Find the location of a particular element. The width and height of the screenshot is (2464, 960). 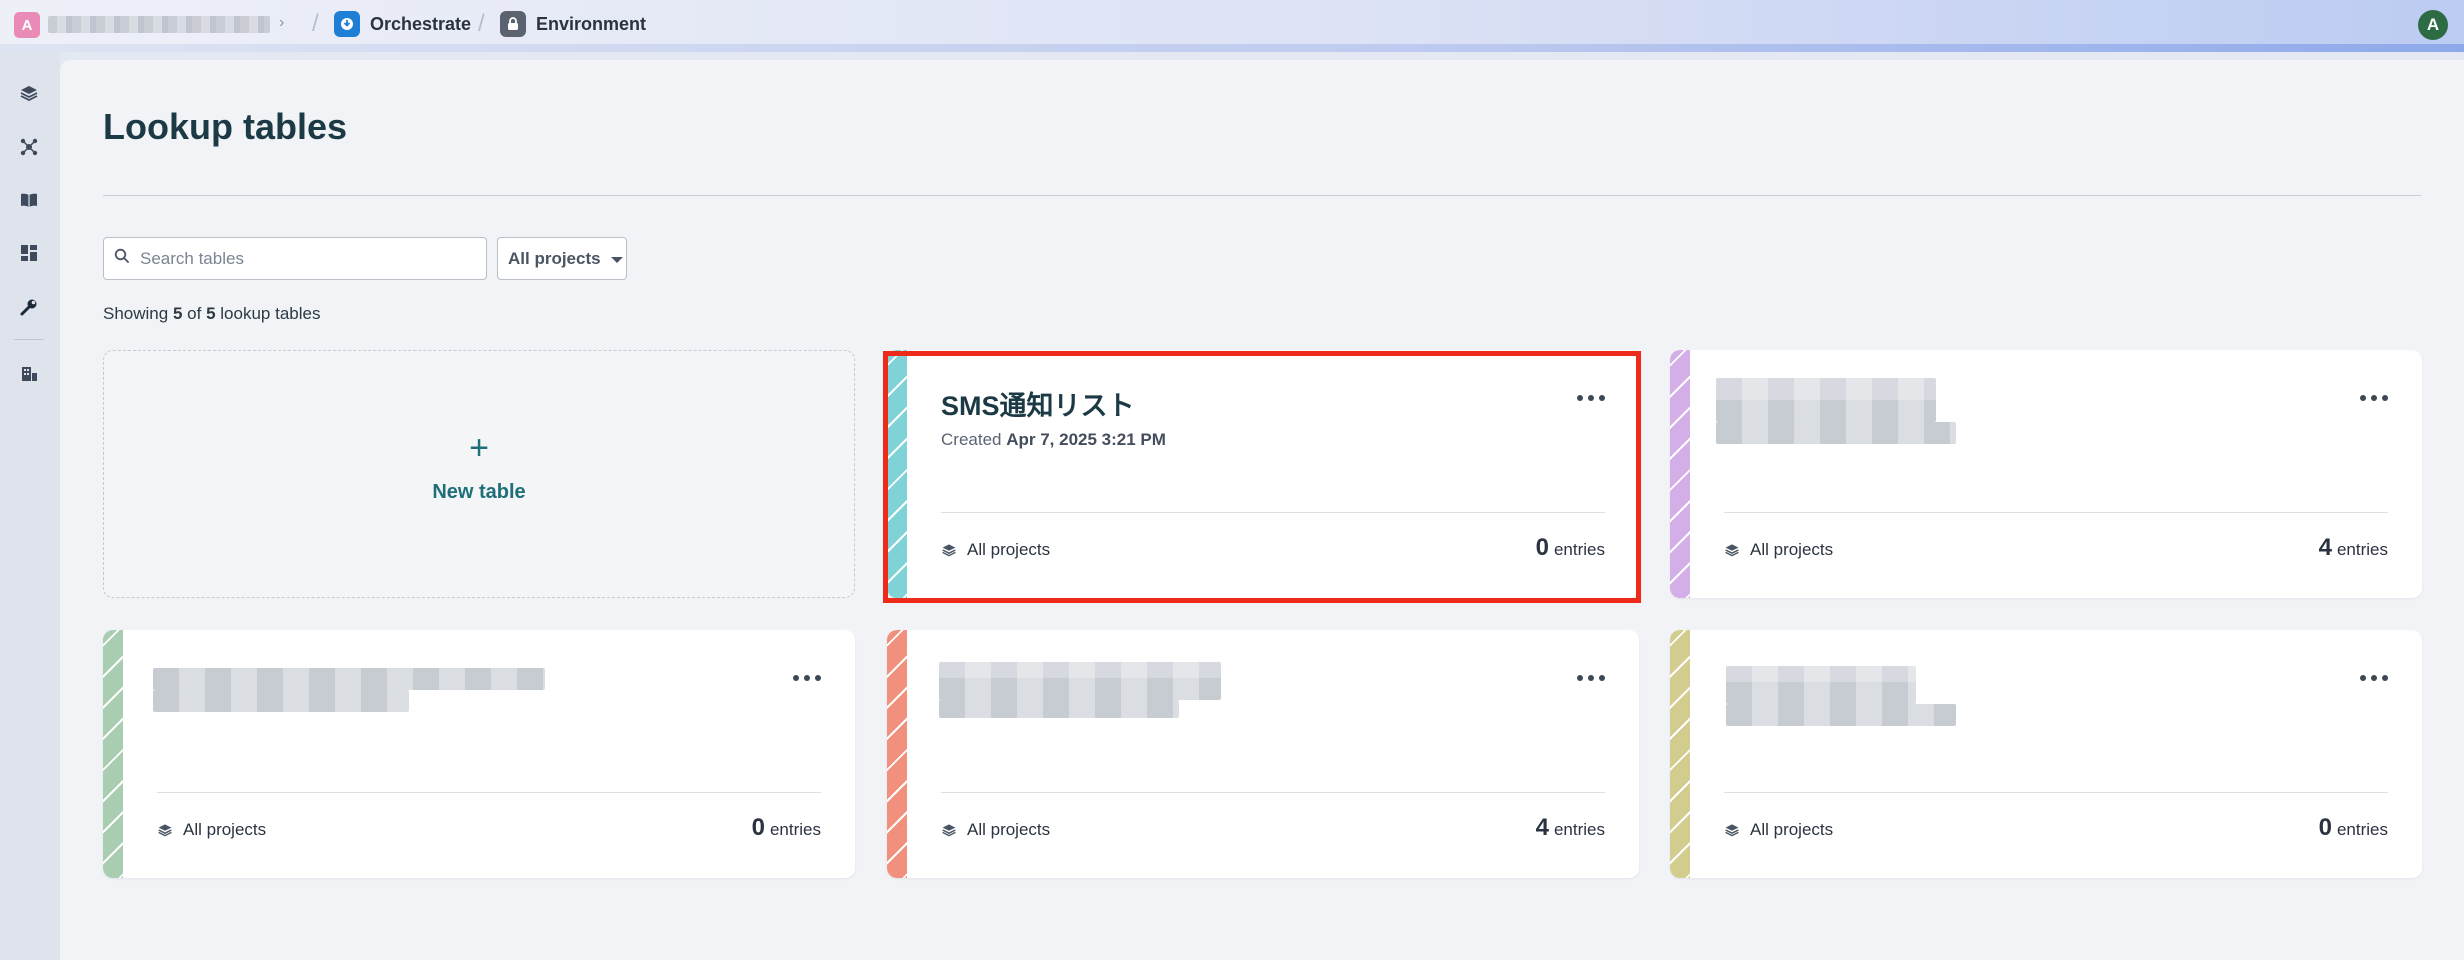

breadcrumb-environment: Environment is located at coordinates (573, 24).